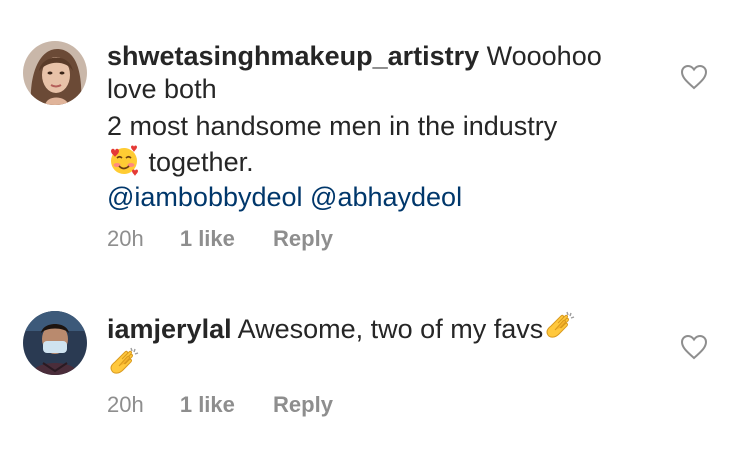 The image size is (750, 449). Describe the element at coordinates (124, 160) in the screenshot. I see `smiling-face-with-hearts-icon` at that location.